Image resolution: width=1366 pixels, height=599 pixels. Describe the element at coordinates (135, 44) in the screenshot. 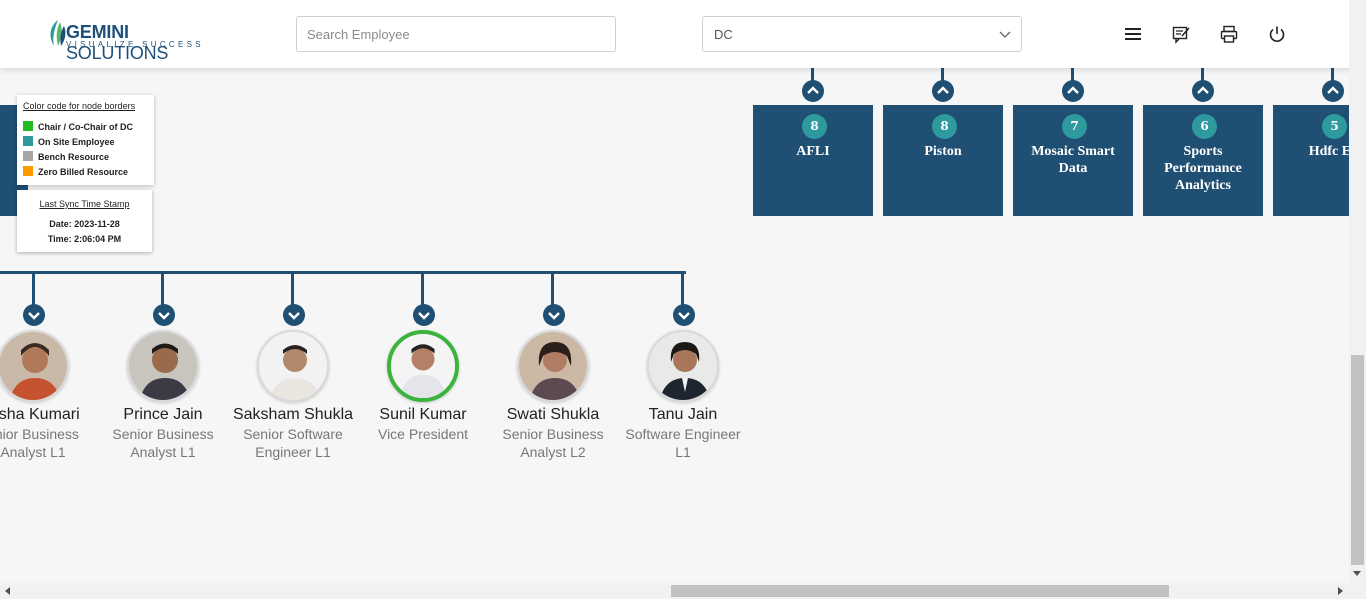

I see `logo-tagline: VISUALIZE SUCCESS` at that location.